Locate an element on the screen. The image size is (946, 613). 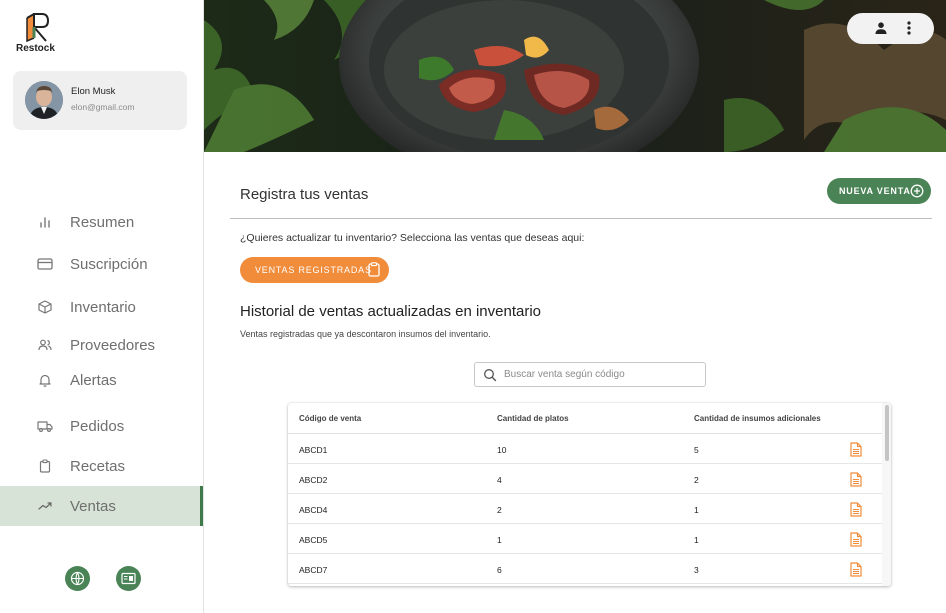
new-sale-button: NUEVA VENTA is located at coordinates (879, 191).